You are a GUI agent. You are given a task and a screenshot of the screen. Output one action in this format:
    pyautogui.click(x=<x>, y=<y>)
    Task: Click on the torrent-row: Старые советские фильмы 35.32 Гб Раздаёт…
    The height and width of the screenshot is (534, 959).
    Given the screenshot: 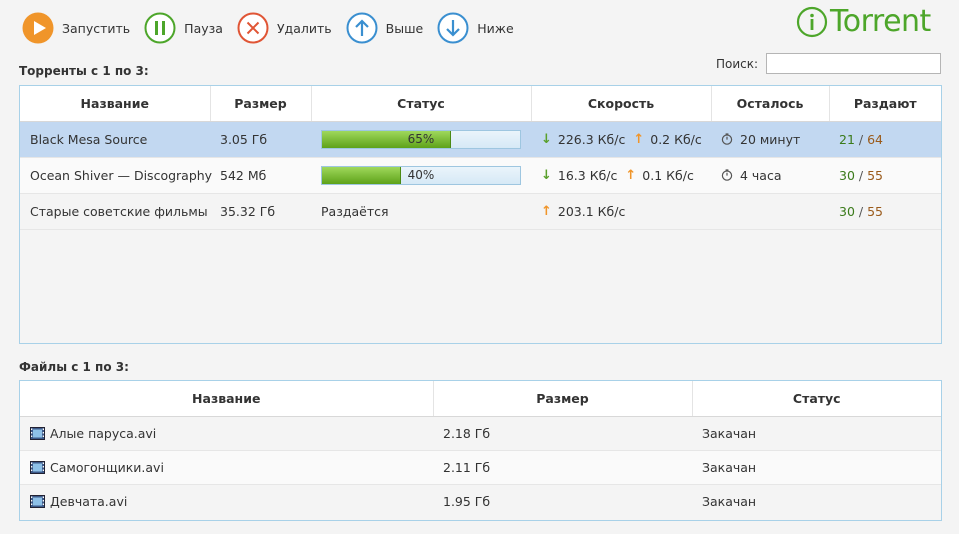 What is the action you would take?
    pyautogui.click(x=480, y=211)
    